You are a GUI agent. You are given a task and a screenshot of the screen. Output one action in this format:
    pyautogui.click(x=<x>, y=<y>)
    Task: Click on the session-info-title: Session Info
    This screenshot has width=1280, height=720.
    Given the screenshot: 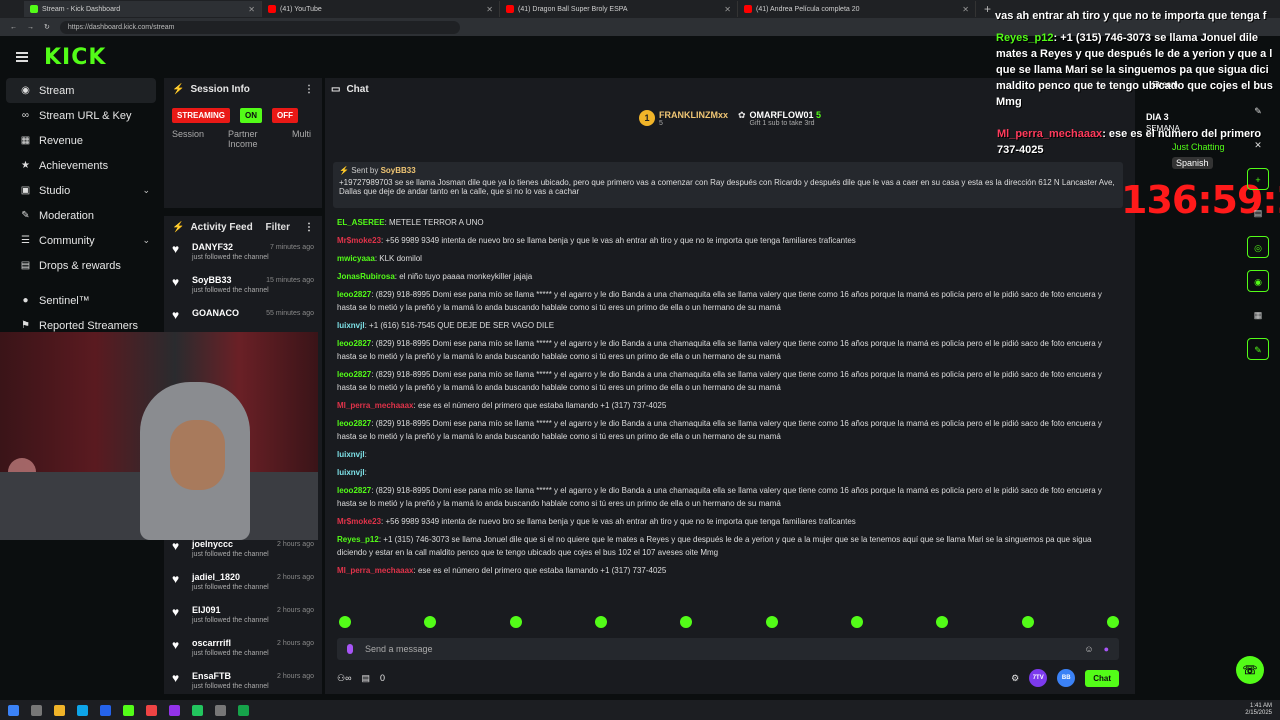 What is the action you would take?
    pyautogui.click(x=220, y=89)
    